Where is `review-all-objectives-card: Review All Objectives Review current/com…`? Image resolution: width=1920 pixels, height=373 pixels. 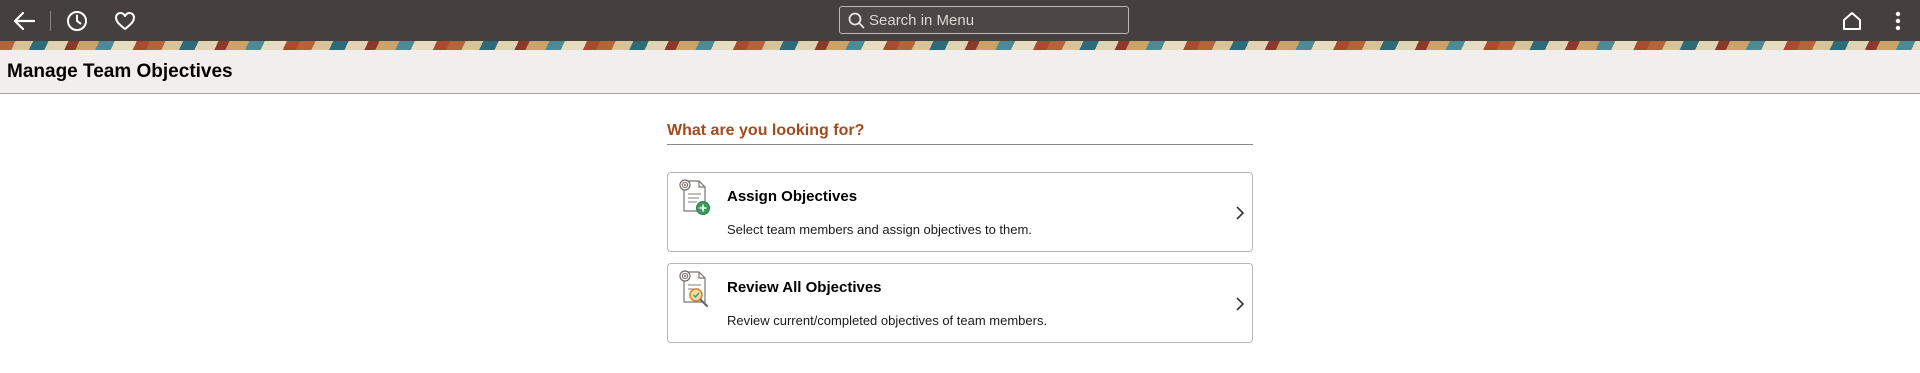 review-all-objectives-card: Review All Objectives Review current/com… is located at coordinates (960, 303).